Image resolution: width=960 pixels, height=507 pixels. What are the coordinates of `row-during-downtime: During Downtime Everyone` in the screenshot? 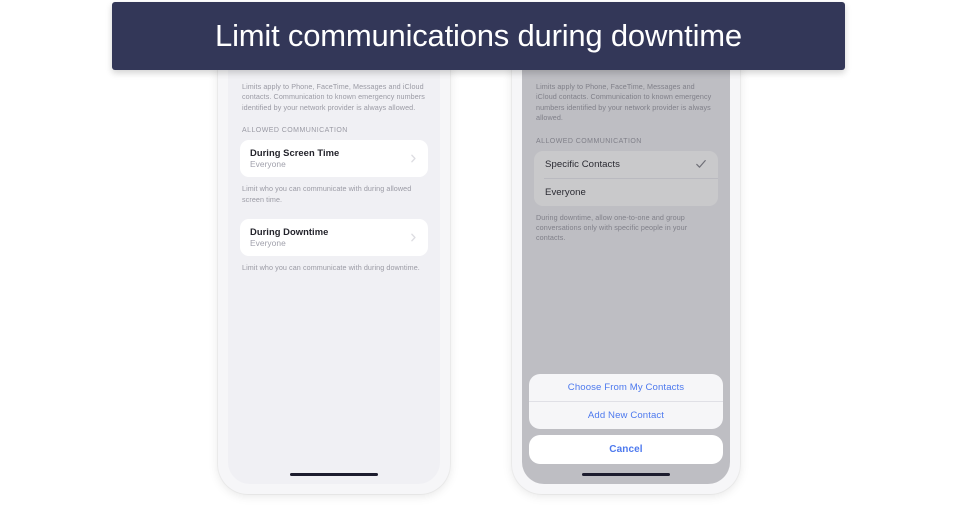 It's located at (334, 237).